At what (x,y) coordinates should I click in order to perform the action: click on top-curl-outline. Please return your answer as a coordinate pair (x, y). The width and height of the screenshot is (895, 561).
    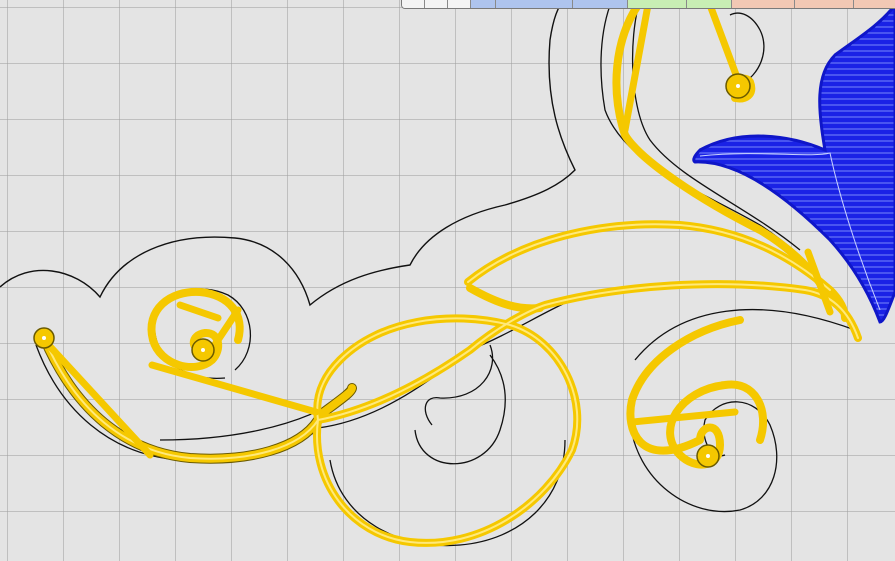
    Looking at the image, I should click on (716, 125).